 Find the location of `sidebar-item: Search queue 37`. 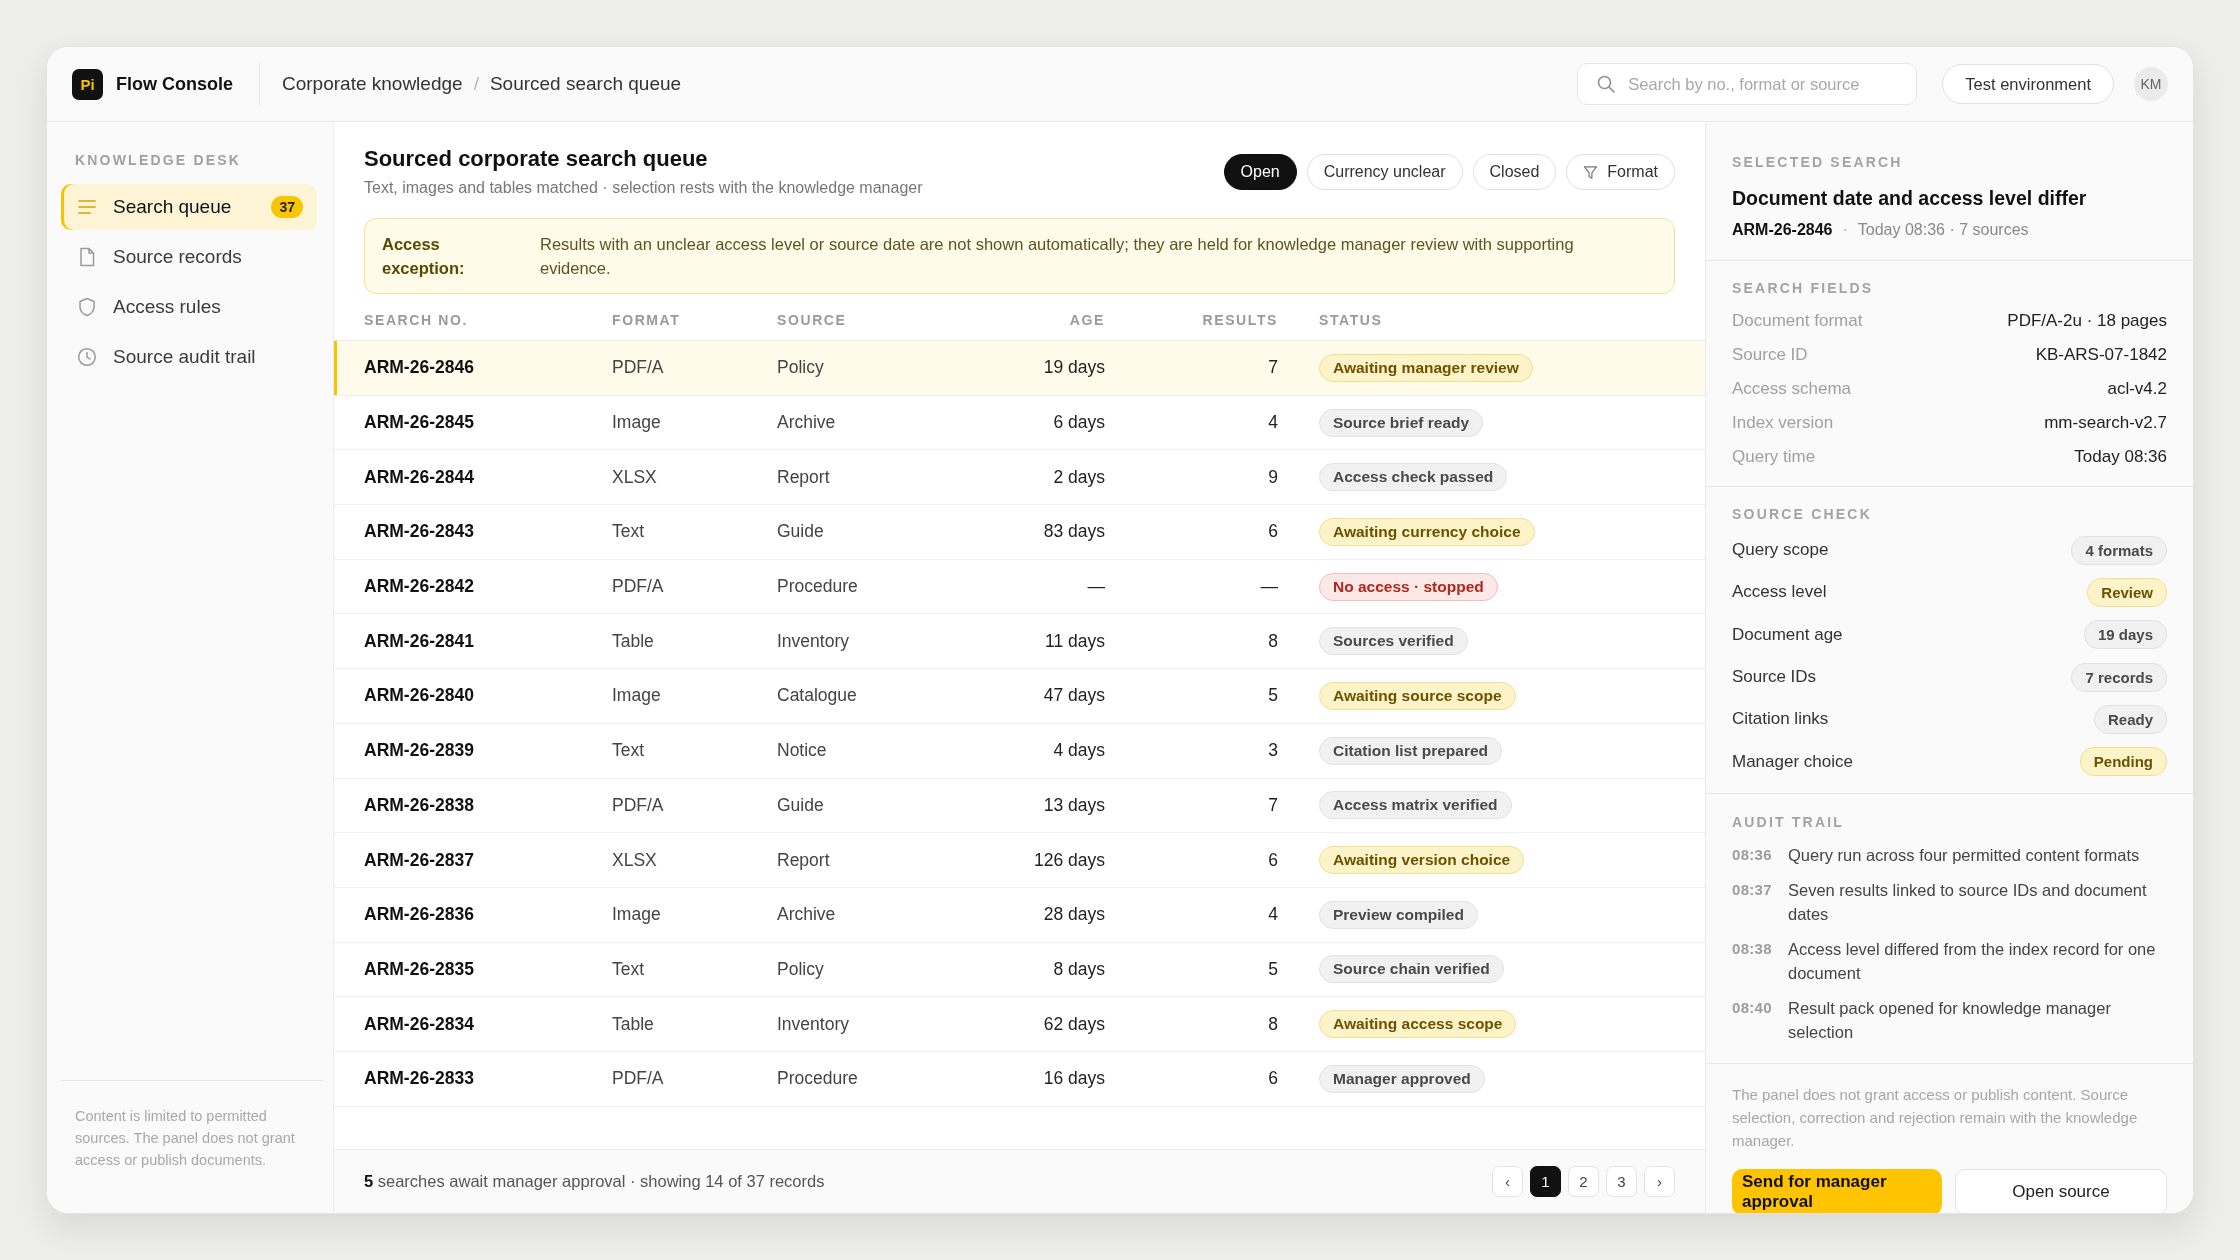

sidebar-item: Search queue 37 is located at coordinates (189, 207).